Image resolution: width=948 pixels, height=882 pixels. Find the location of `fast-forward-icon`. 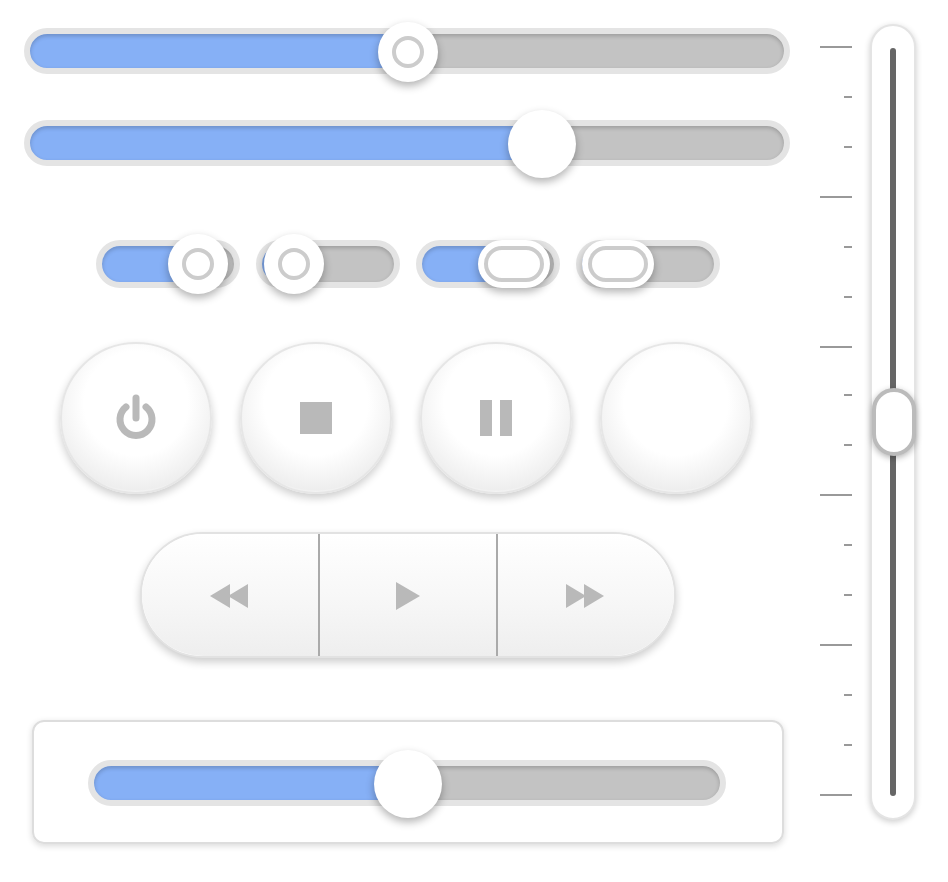

fast-forward-icon is located at coordinates (586, 595).